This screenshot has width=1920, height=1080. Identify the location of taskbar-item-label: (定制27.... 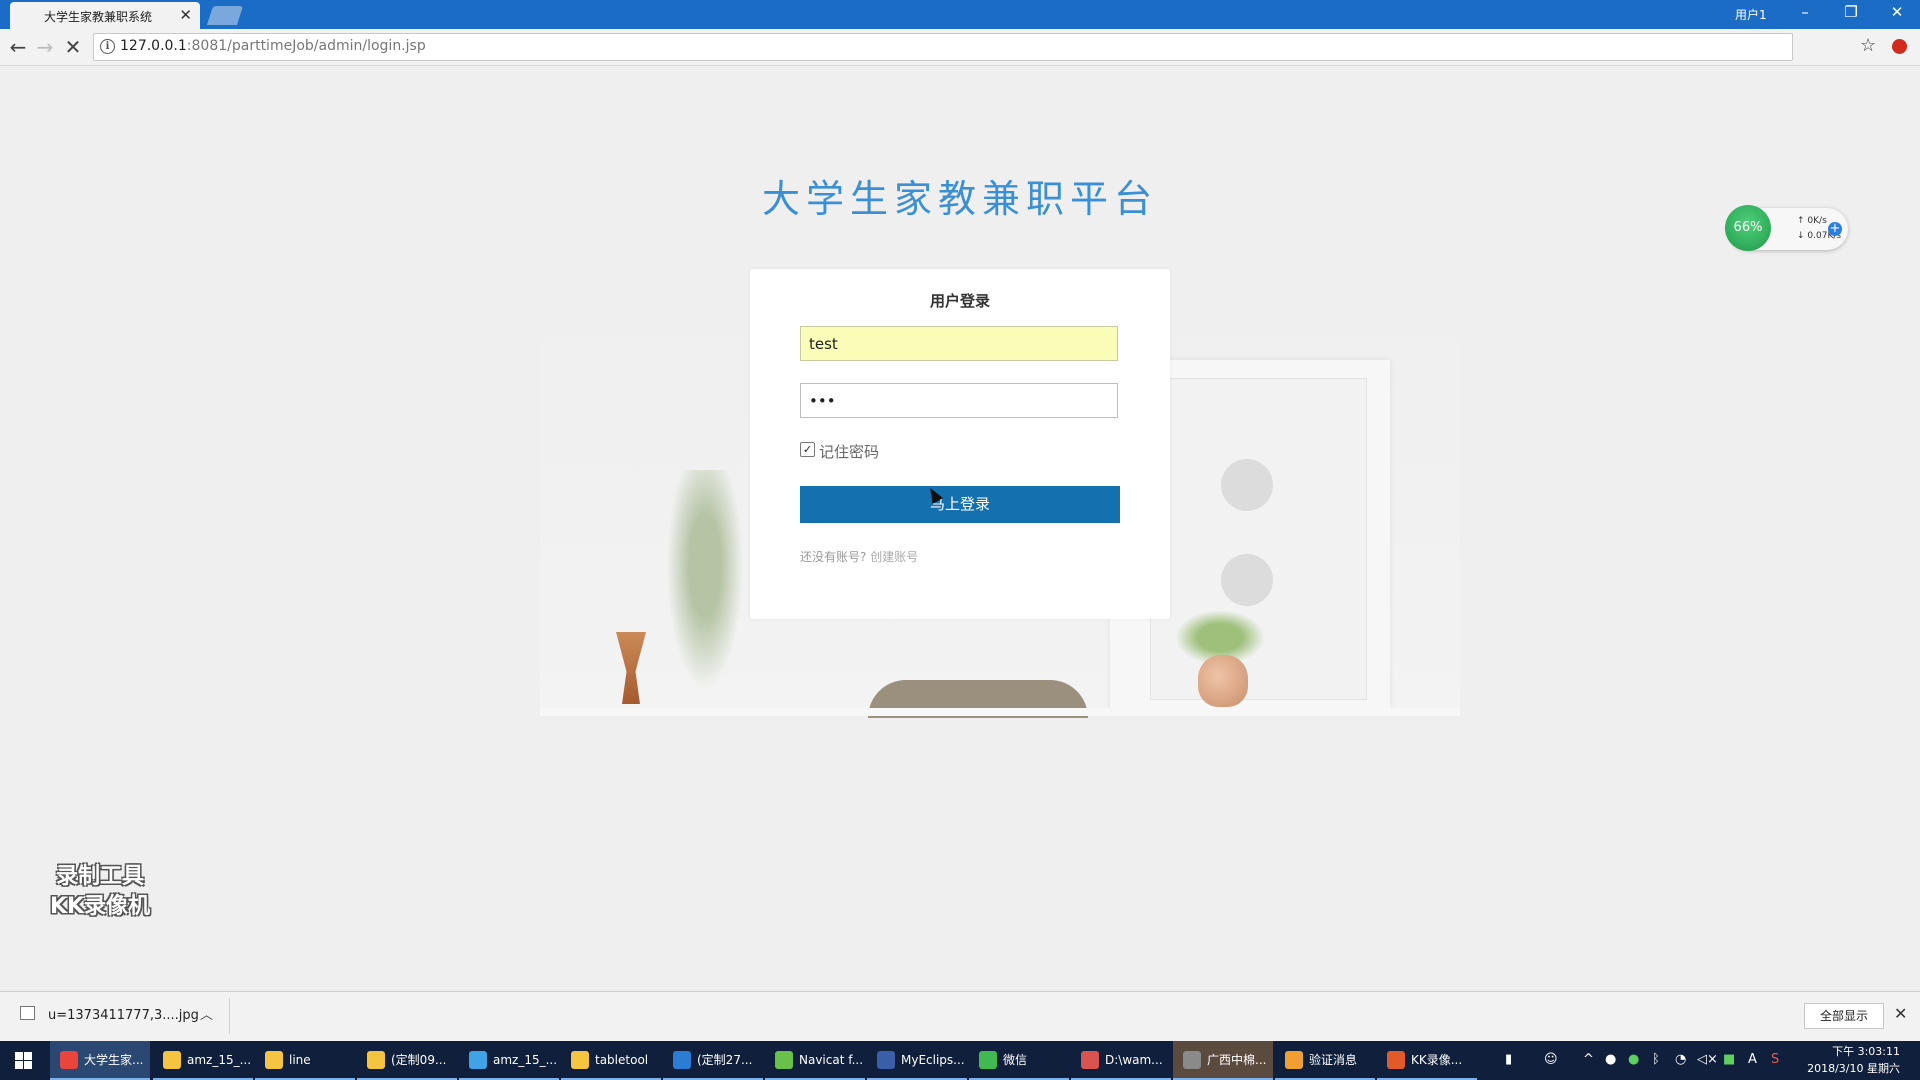
(725, 1060).